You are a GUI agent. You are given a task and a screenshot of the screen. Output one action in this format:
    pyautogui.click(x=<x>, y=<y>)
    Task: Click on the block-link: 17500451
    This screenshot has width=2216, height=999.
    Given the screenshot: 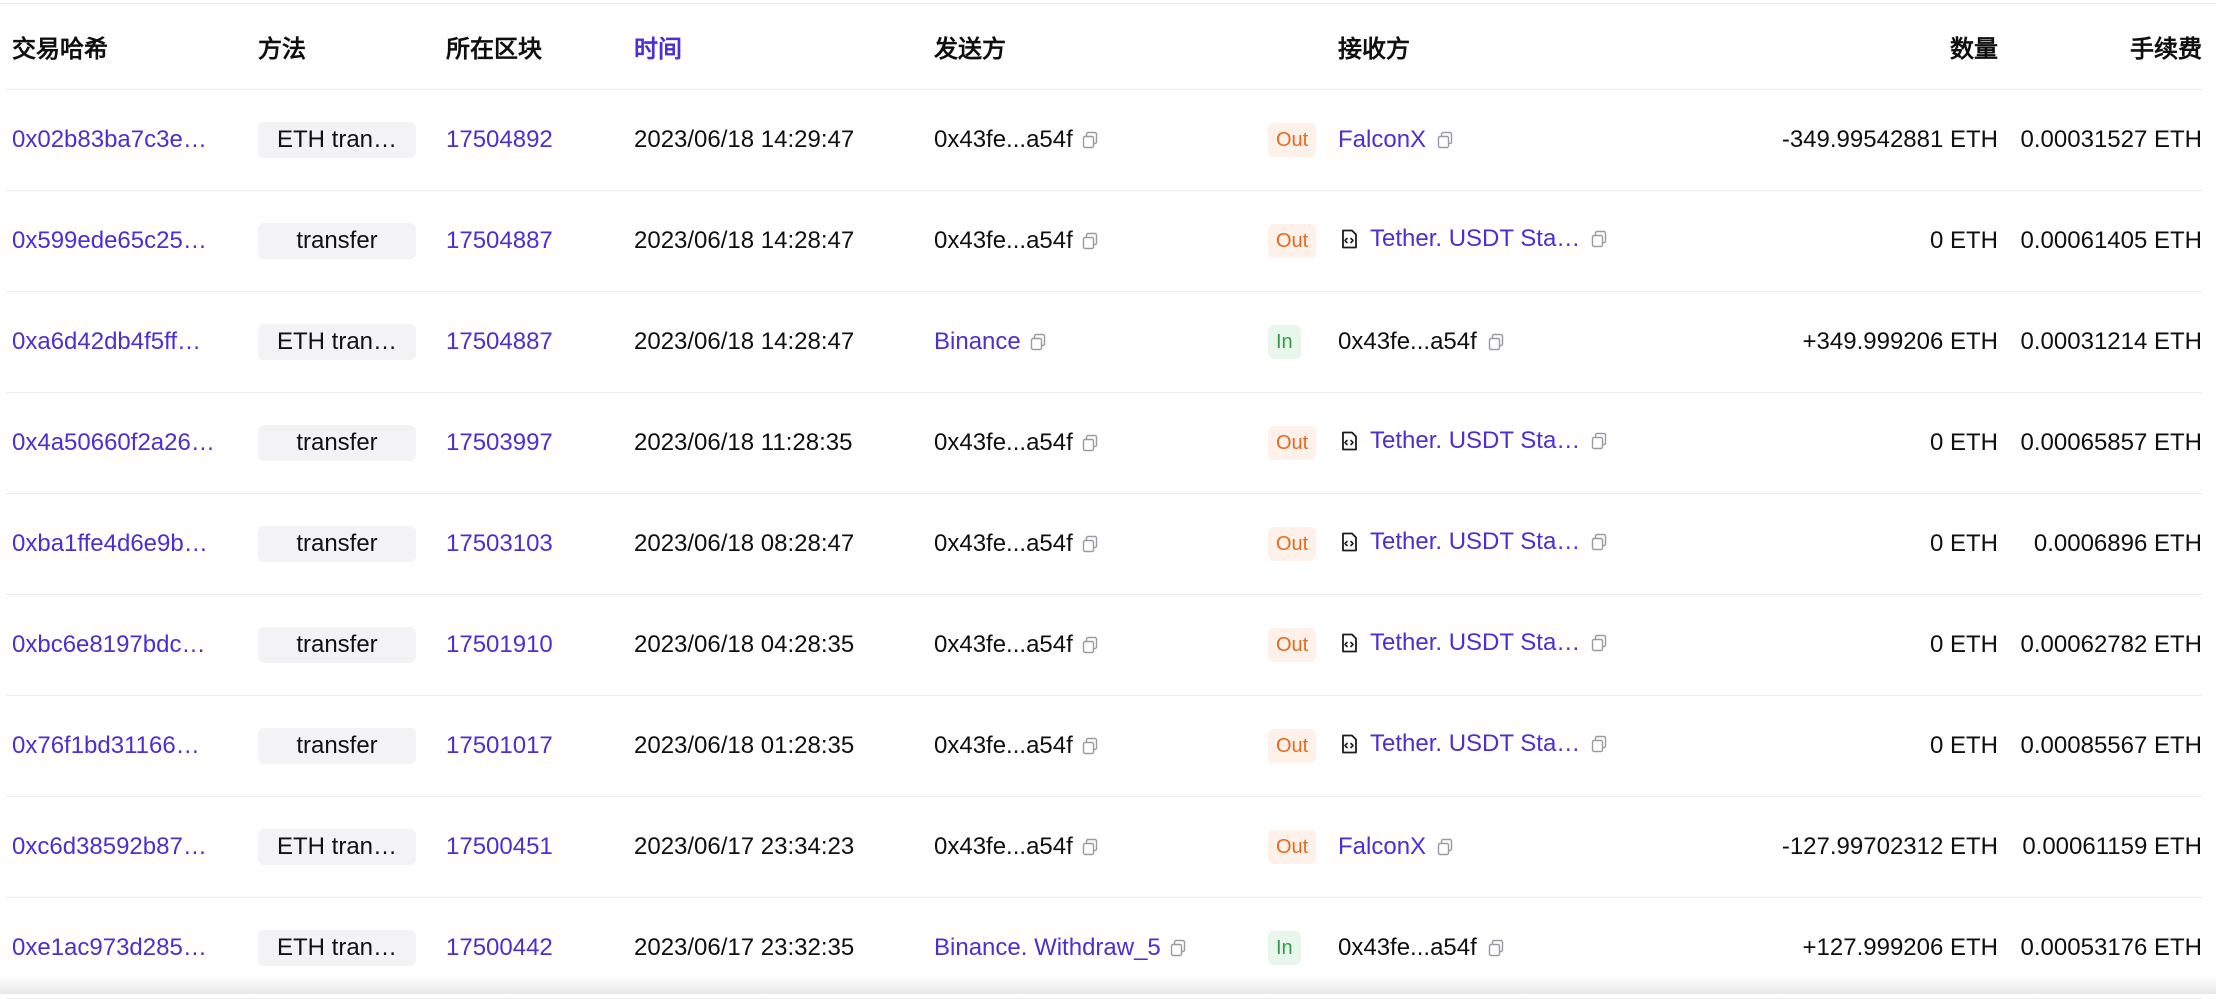 What is the action you would take?
    pyautogui.click(x=499, y=846)
    